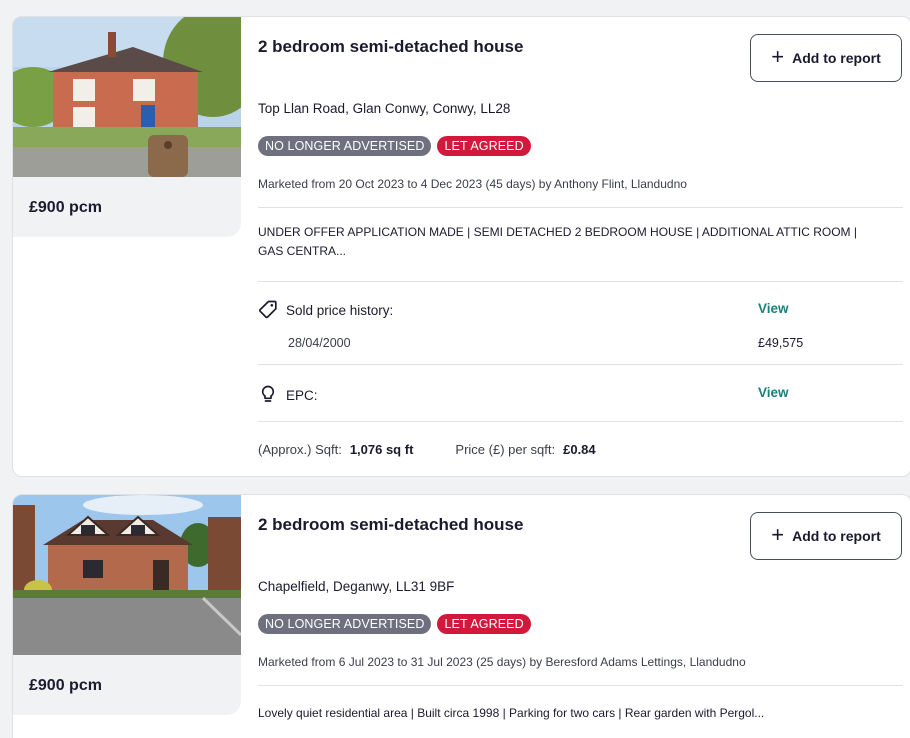 The width and height of the screenshot is (910, 738). What do you see at coordinates (773, 308) in the screenshot?
I see `sold-price-view-link: View` at bounding box center [773, 308].